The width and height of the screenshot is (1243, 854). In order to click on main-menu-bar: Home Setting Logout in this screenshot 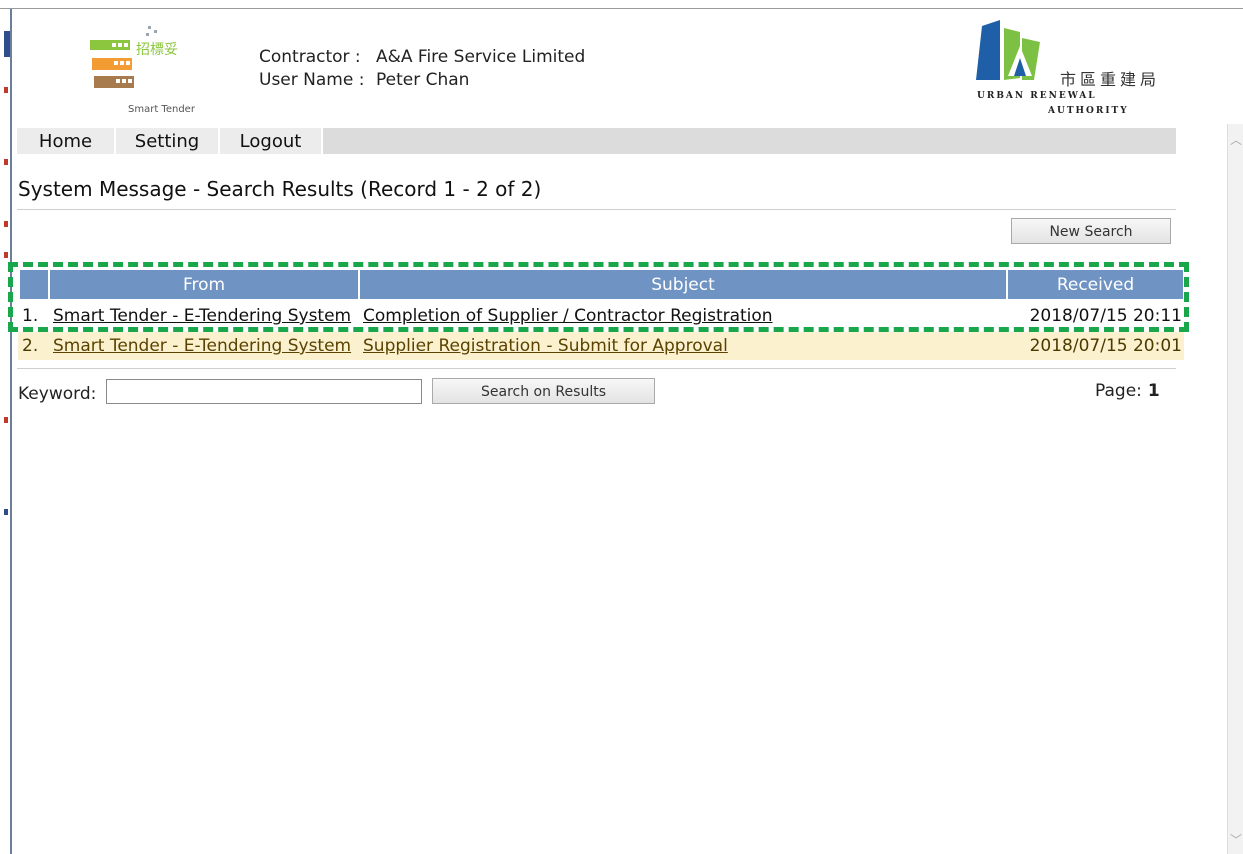, I will do `click(596, 141)`.